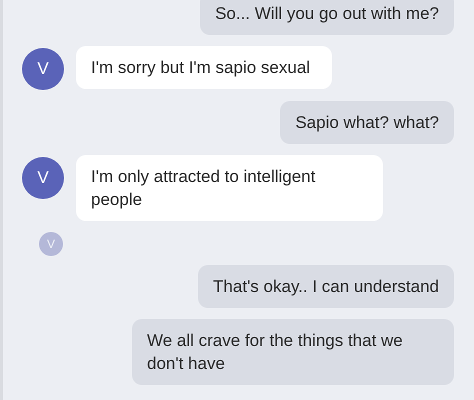  Describe the element at coordinates (51, 244) in the screenshot. I see `read-receipt-avatar: V` at that location.